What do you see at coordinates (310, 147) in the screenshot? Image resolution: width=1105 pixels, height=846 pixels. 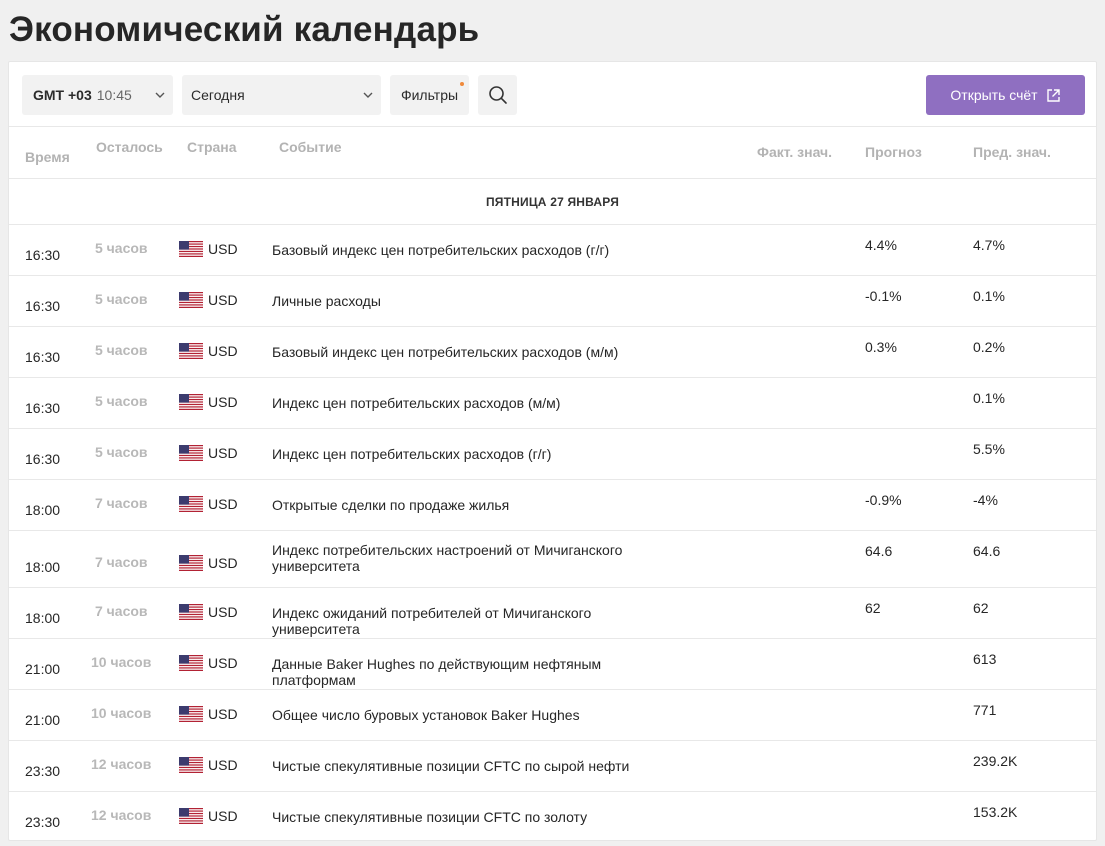 I see `column-header-event: Событие` at bounding box center [310, 147].